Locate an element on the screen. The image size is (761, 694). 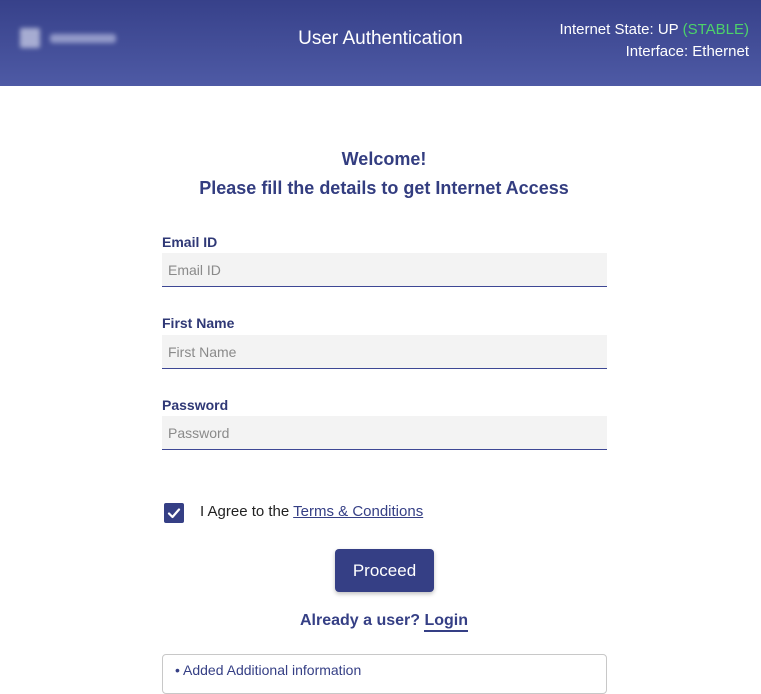
info-list-item: • Added Additional information is located at coordinates (268, 670).